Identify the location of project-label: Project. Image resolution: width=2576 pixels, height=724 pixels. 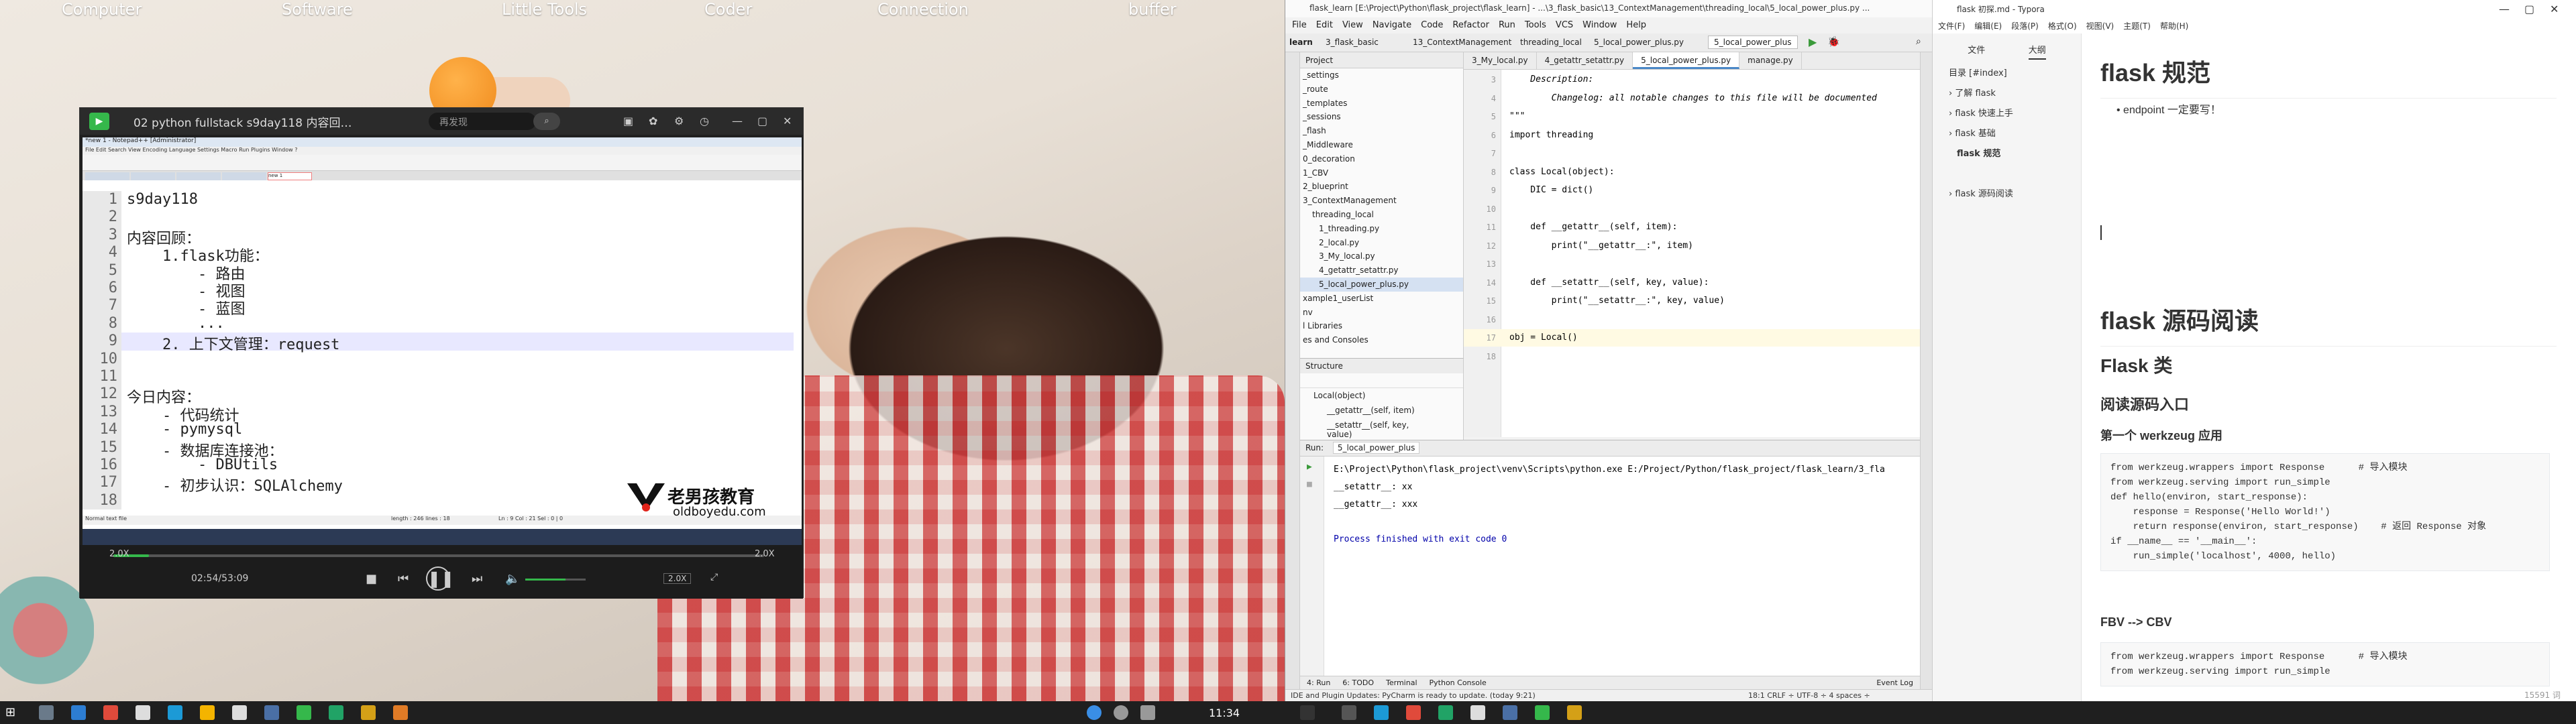
(1319, 60).